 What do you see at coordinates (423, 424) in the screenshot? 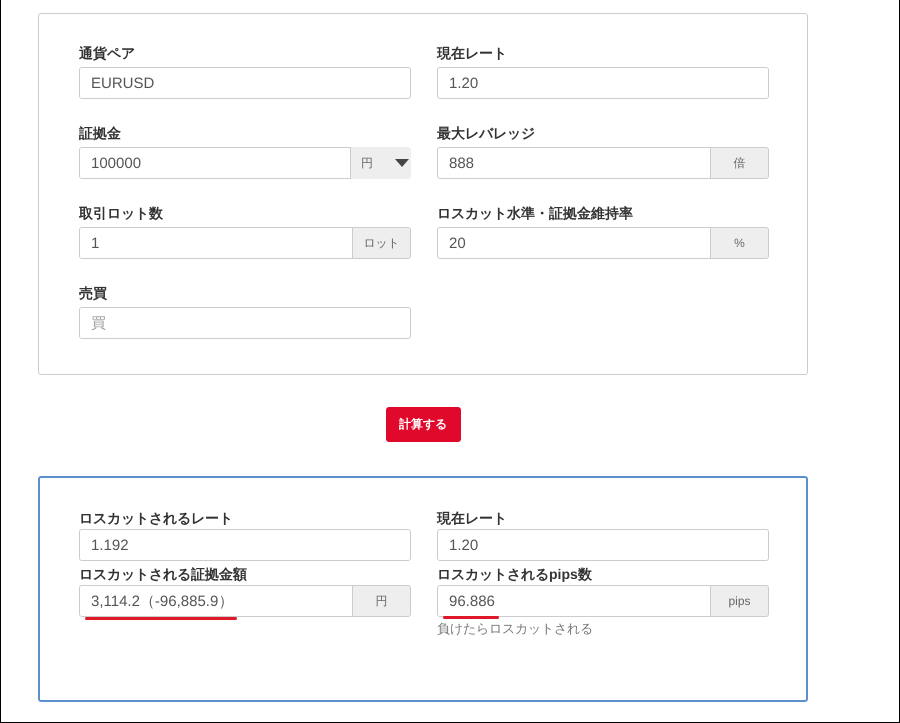
I see `calculate-button: 計算する` at bounding box center [423, 424].